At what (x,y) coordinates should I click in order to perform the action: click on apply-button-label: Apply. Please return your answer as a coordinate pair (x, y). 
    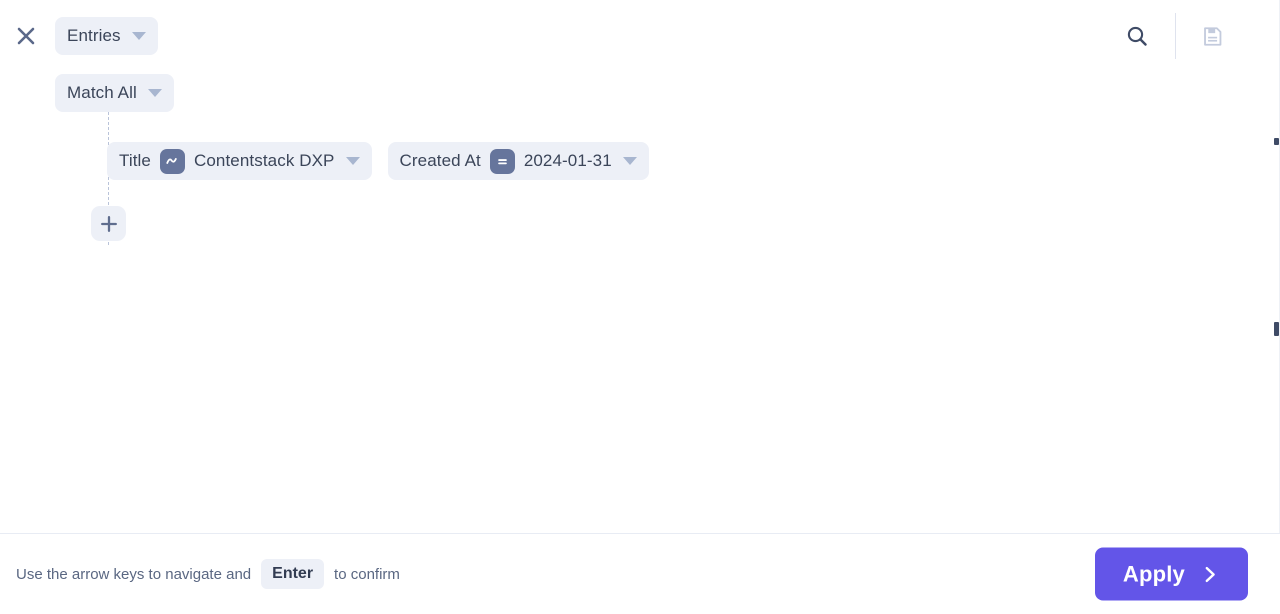
    Looking at the image, I should click on (1153, 573).